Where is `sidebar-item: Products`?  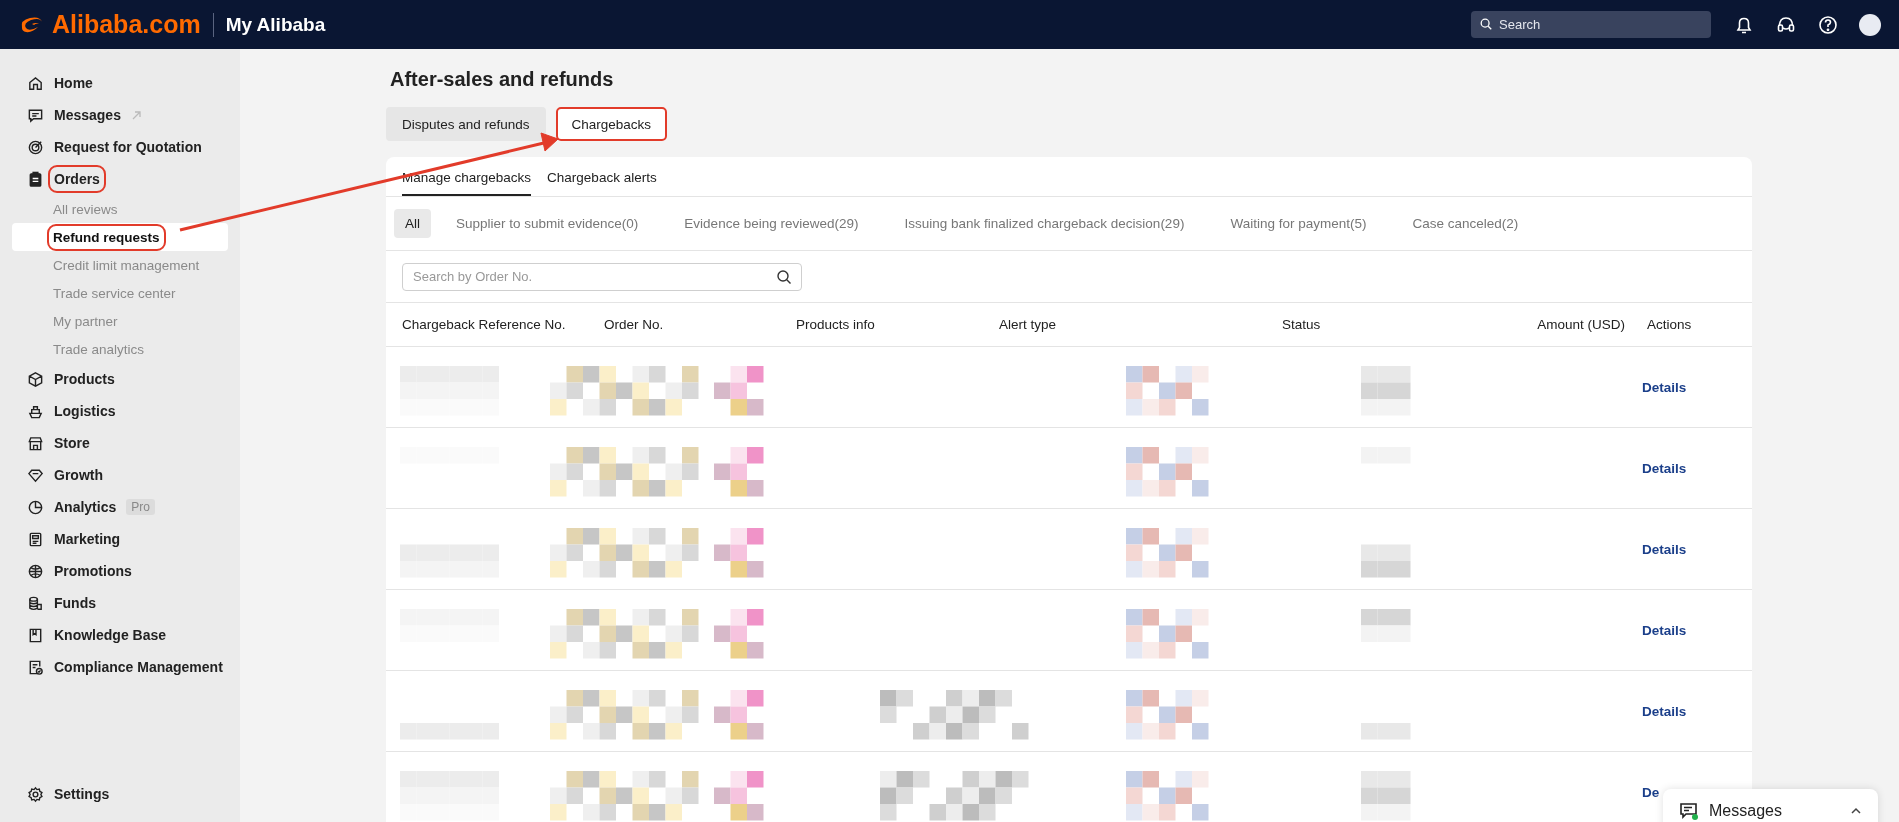
sidebar-item: Products is located at coordinates (120, 379).